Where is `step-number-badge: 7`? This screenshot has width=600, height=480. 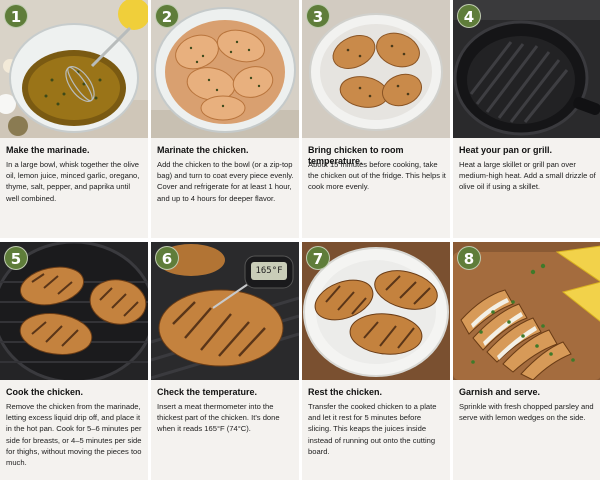
step-number-badge: 7 is located at coordinates (318, 258).